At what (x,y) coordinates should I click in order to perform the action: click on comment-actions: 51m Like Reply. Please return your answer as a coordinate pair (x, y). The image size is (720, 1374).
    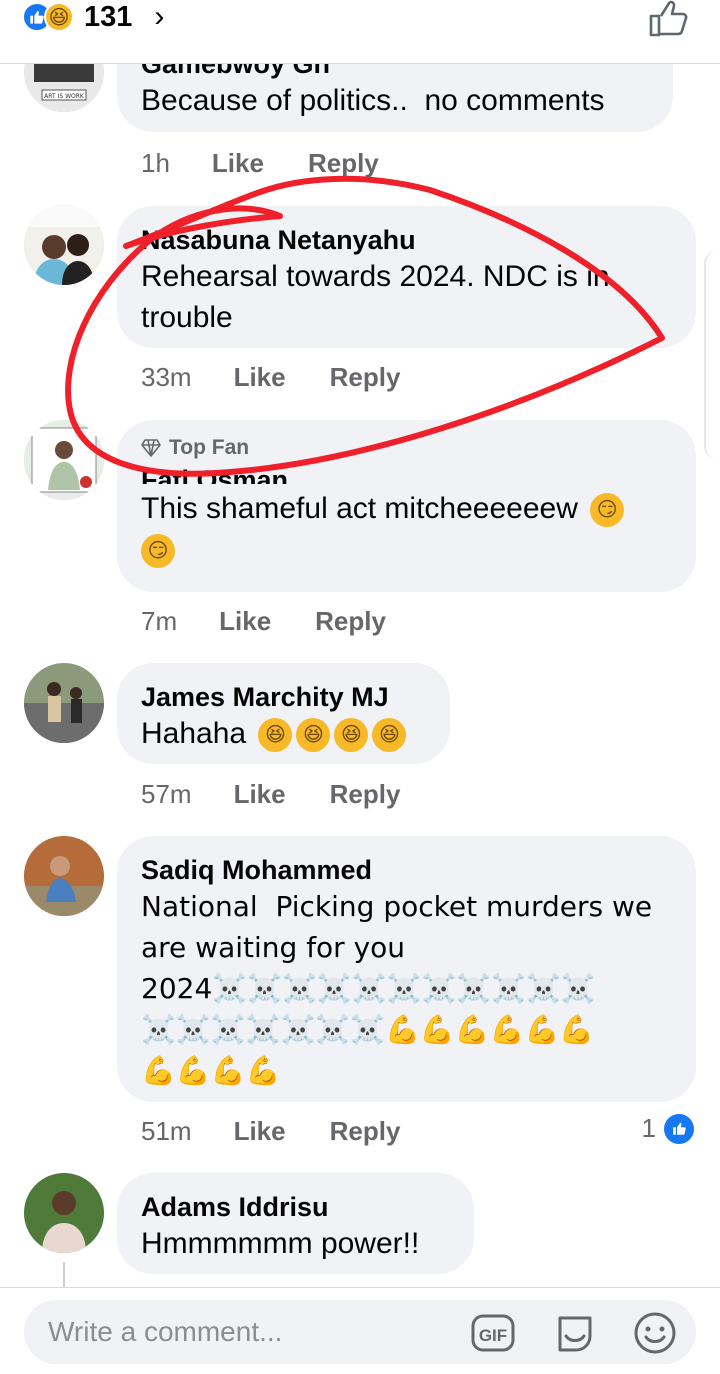
    Looking at the image, I should click on (270, 1131).